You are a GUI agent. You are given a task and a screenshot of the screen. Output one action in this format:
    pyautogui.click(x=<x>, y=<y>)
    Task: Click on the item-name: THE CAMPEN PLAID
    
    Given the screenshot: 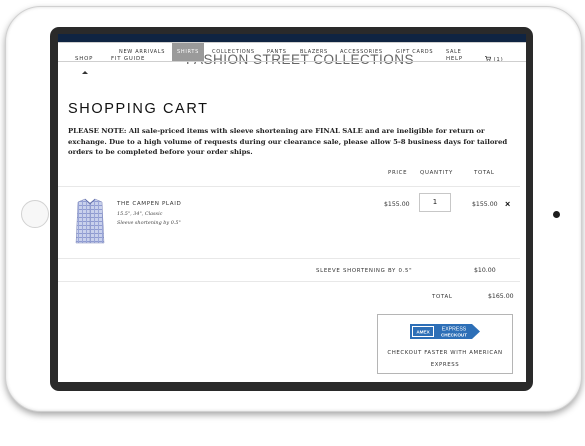 What is the action you would take?
    pyautogui.click(x=149, y=204)
    